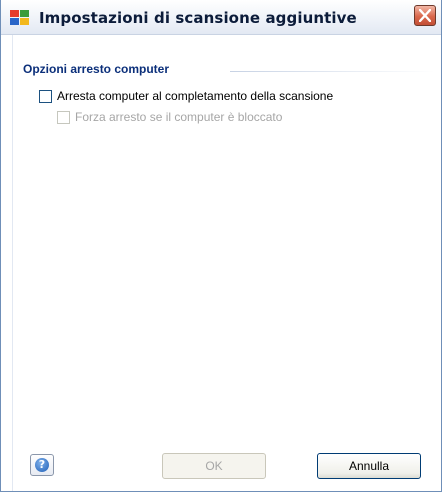 The height and width of the screenshot is (492, 442). Describe the element at coordinates (332, 71) in the screenshot. I see `group-divider` at that location.